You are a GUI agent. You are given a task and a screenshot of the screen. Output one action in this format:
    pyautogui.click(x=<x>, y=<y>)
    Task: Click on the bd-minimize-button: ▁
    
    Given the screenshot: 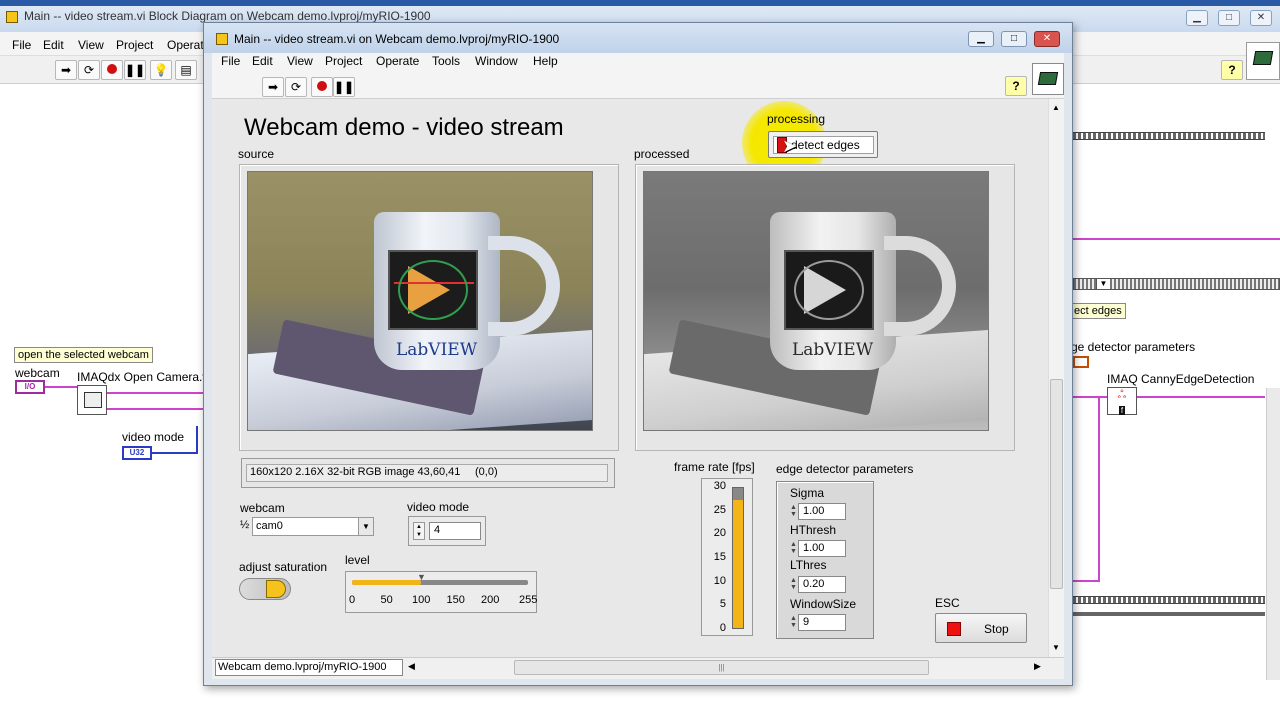 What is the action you would take?
    pyautogui.click(x=1197, y=18)
    